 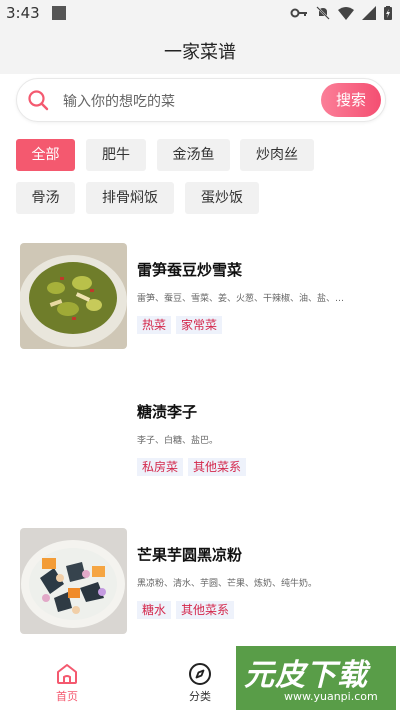 What do you see at coordinates (130, 198) in the screenshot?
I see `tag-rib-rice: 排骨焖饭` at bounding box center [130, 198].